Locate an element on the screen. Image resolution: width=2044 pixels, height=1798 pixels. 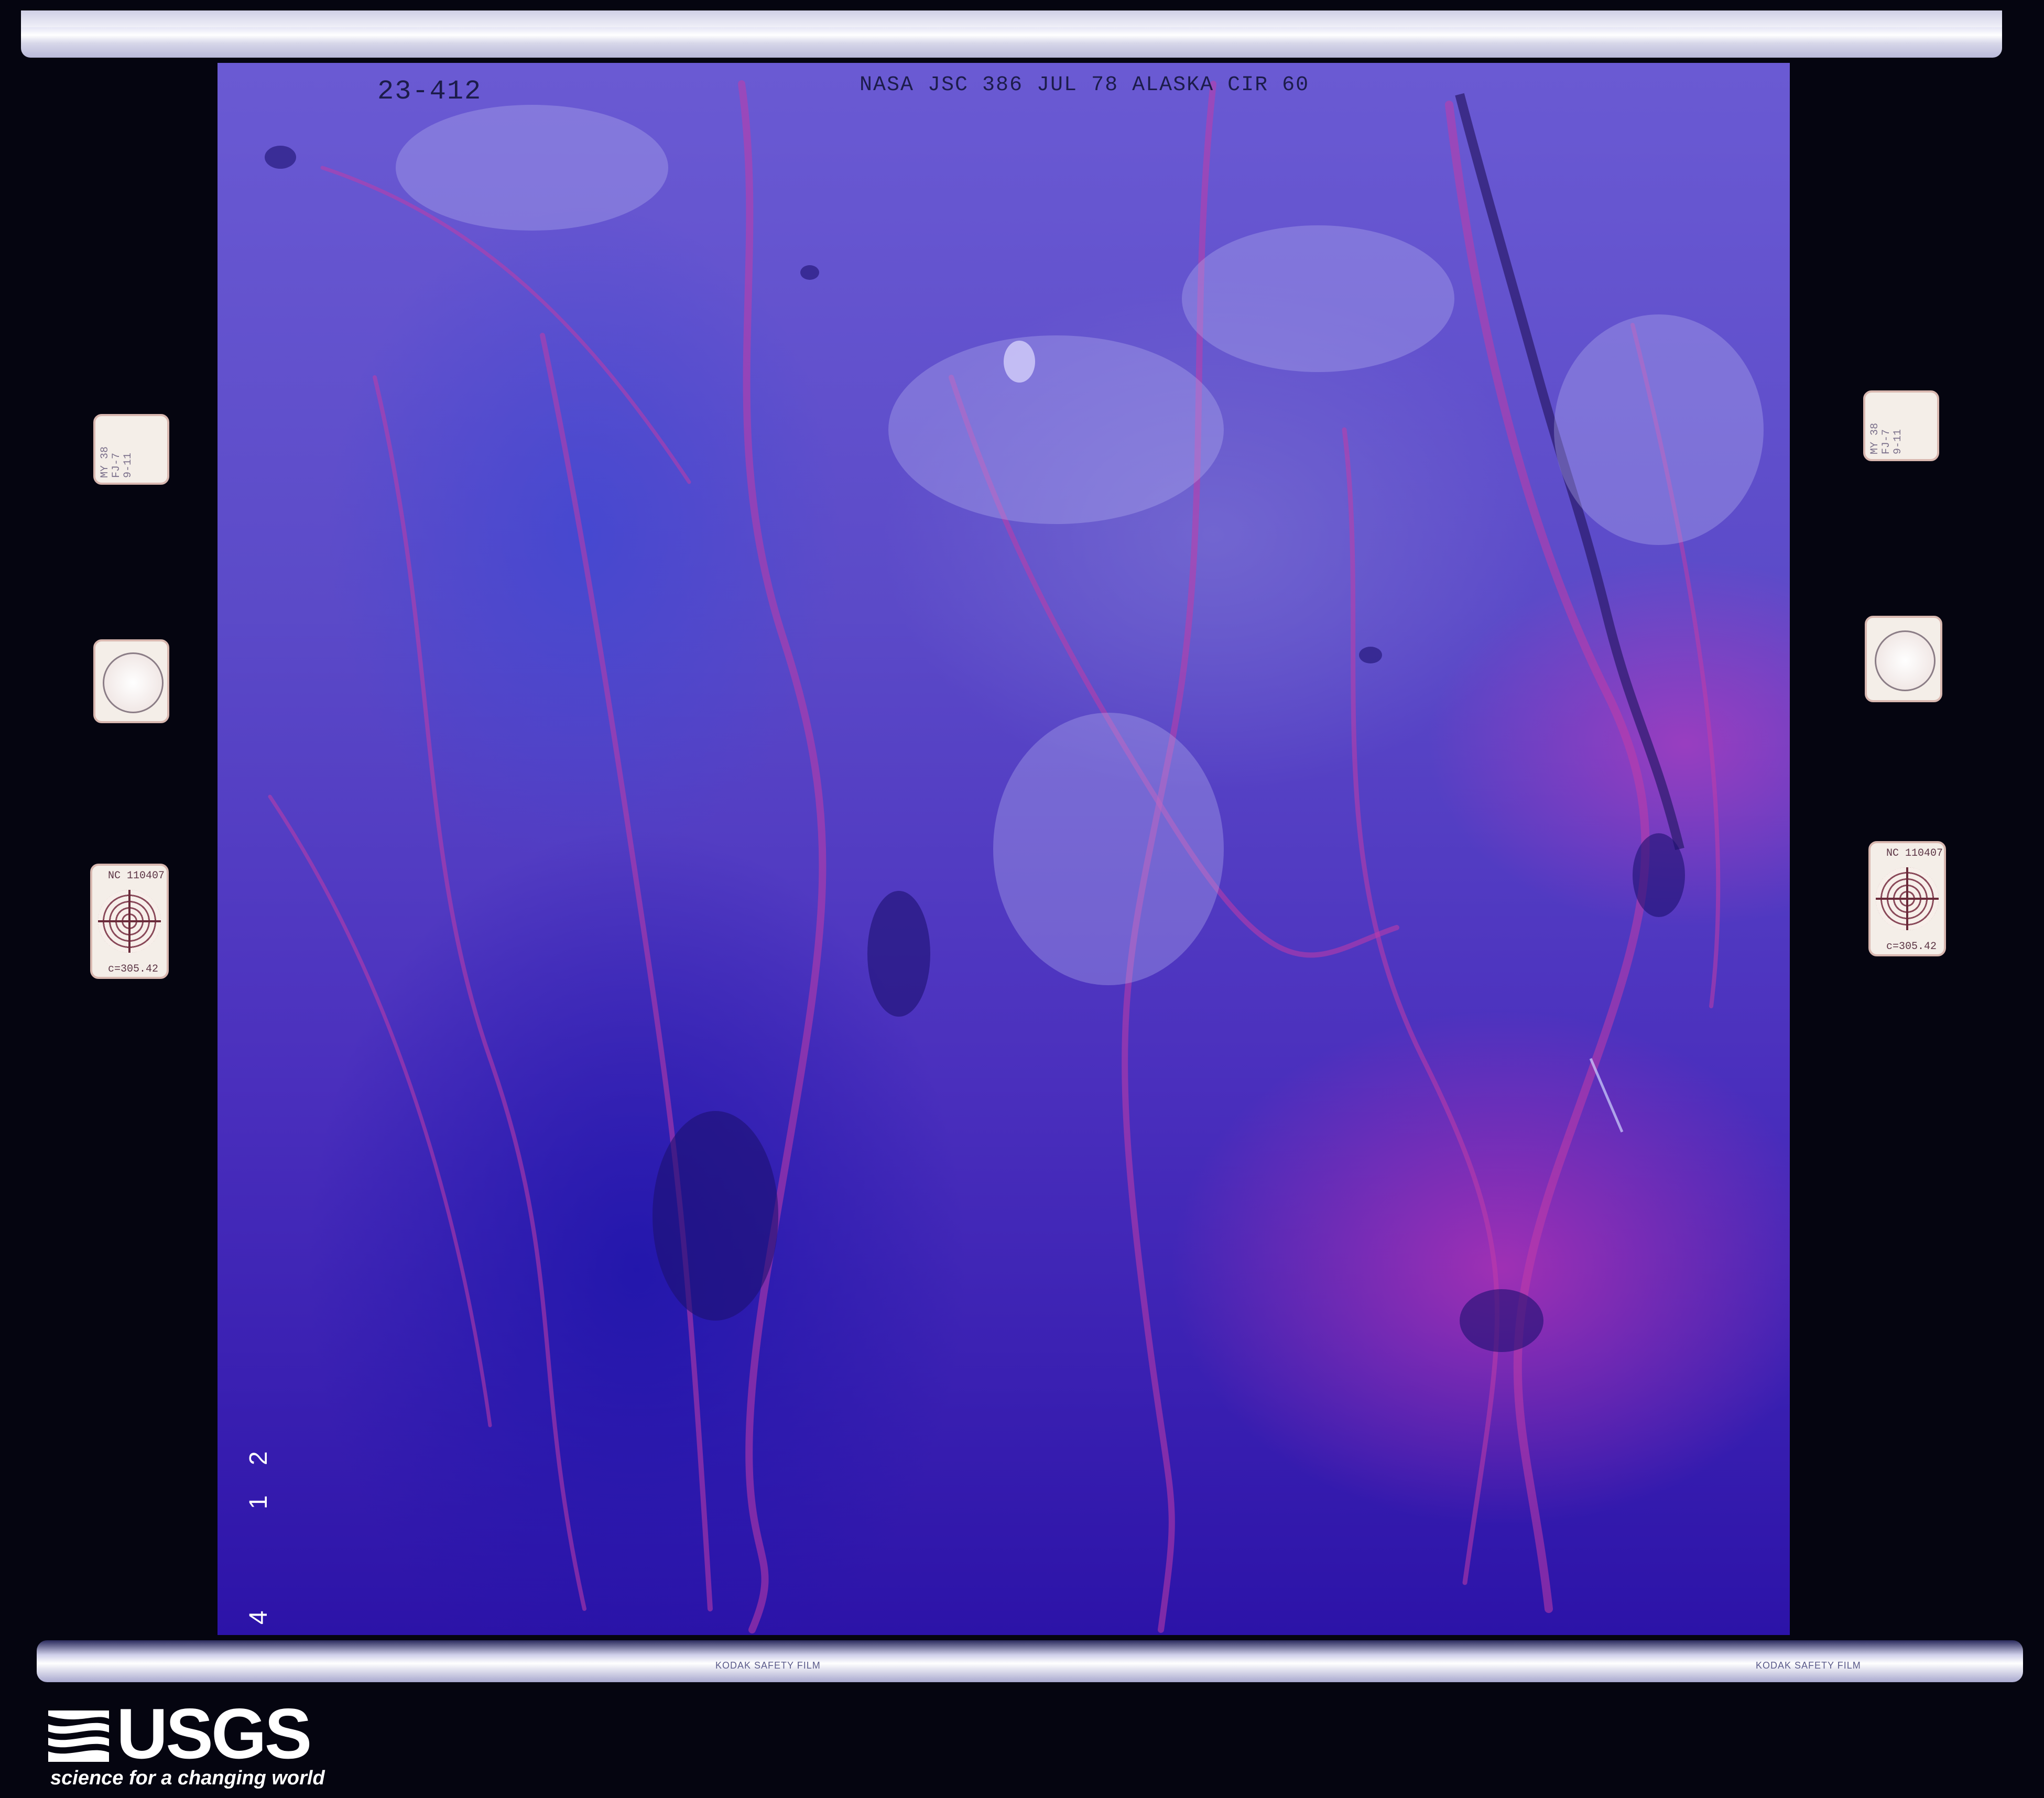
right-clock-mark is located at coordinates (1903, 659).